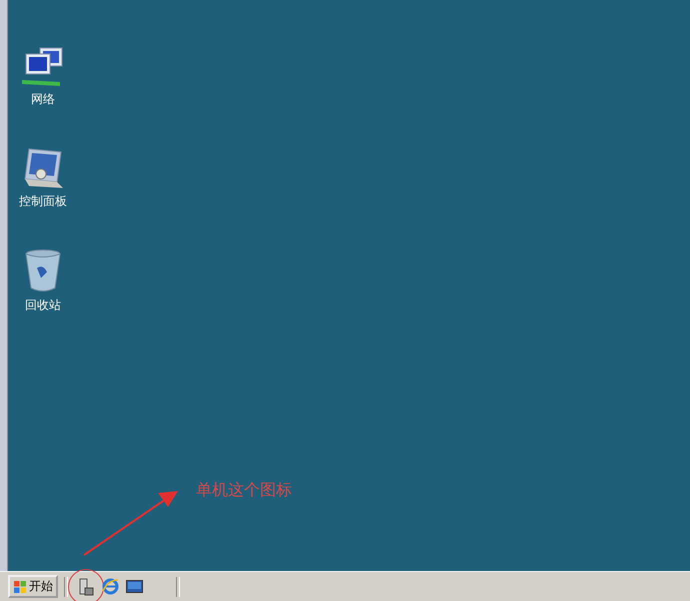  Describe the element at coordinates (244, 490) in the screenshot. I see `annotation-text: 单机这个图标` at that location.